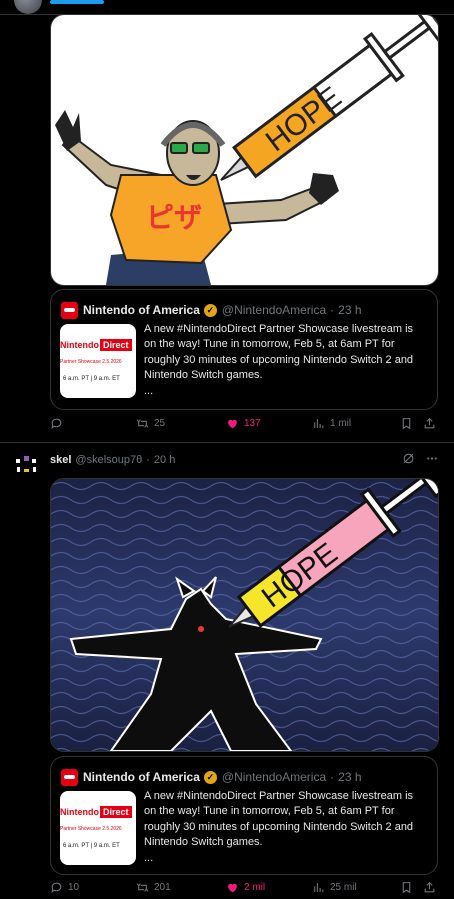  What do you see at coordinates (60, 460) in the screenshot?
I see `author-name: skel` at bounding box center [60, 460].